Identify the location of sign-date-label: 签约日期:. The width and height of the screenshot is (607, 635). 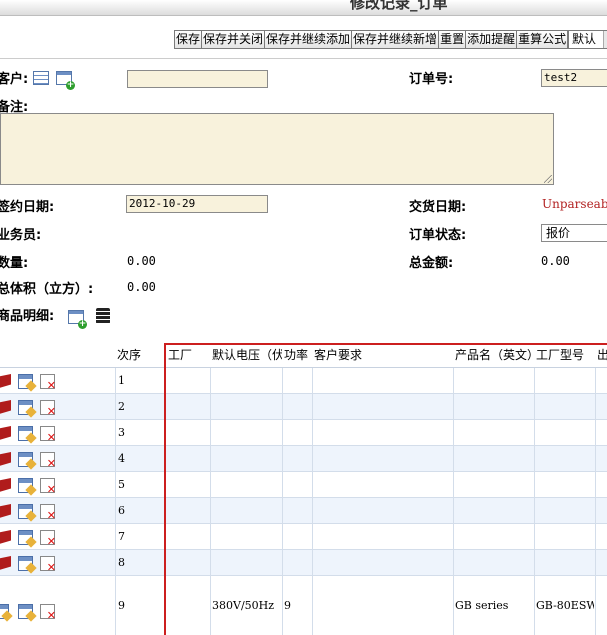
(27, 207).